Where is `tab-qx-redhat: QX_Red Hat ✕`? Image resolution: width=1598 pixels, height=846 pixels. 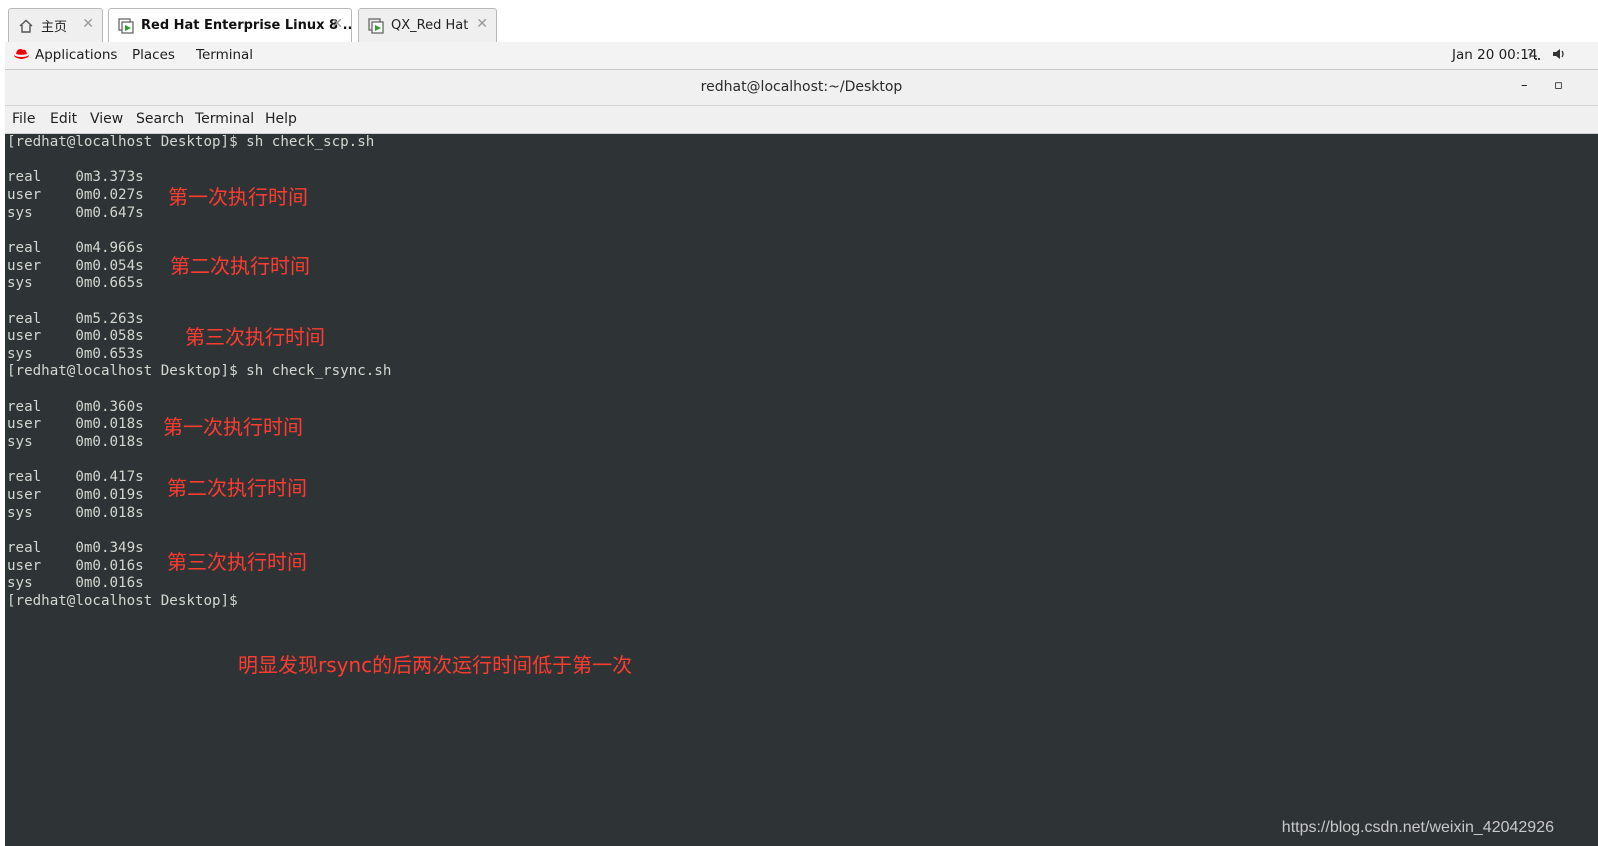
tab-qx-redhat: QX_Red Hat ✕ is located at coordinates (427, 25).